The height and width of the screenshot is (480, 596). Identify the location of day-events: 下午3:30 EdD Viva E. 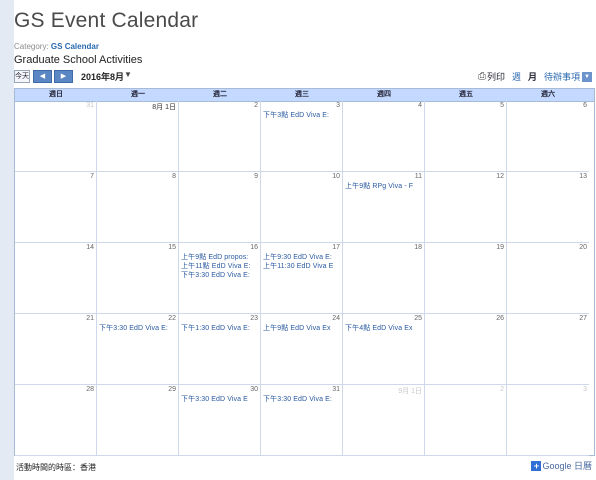
(219, 399).